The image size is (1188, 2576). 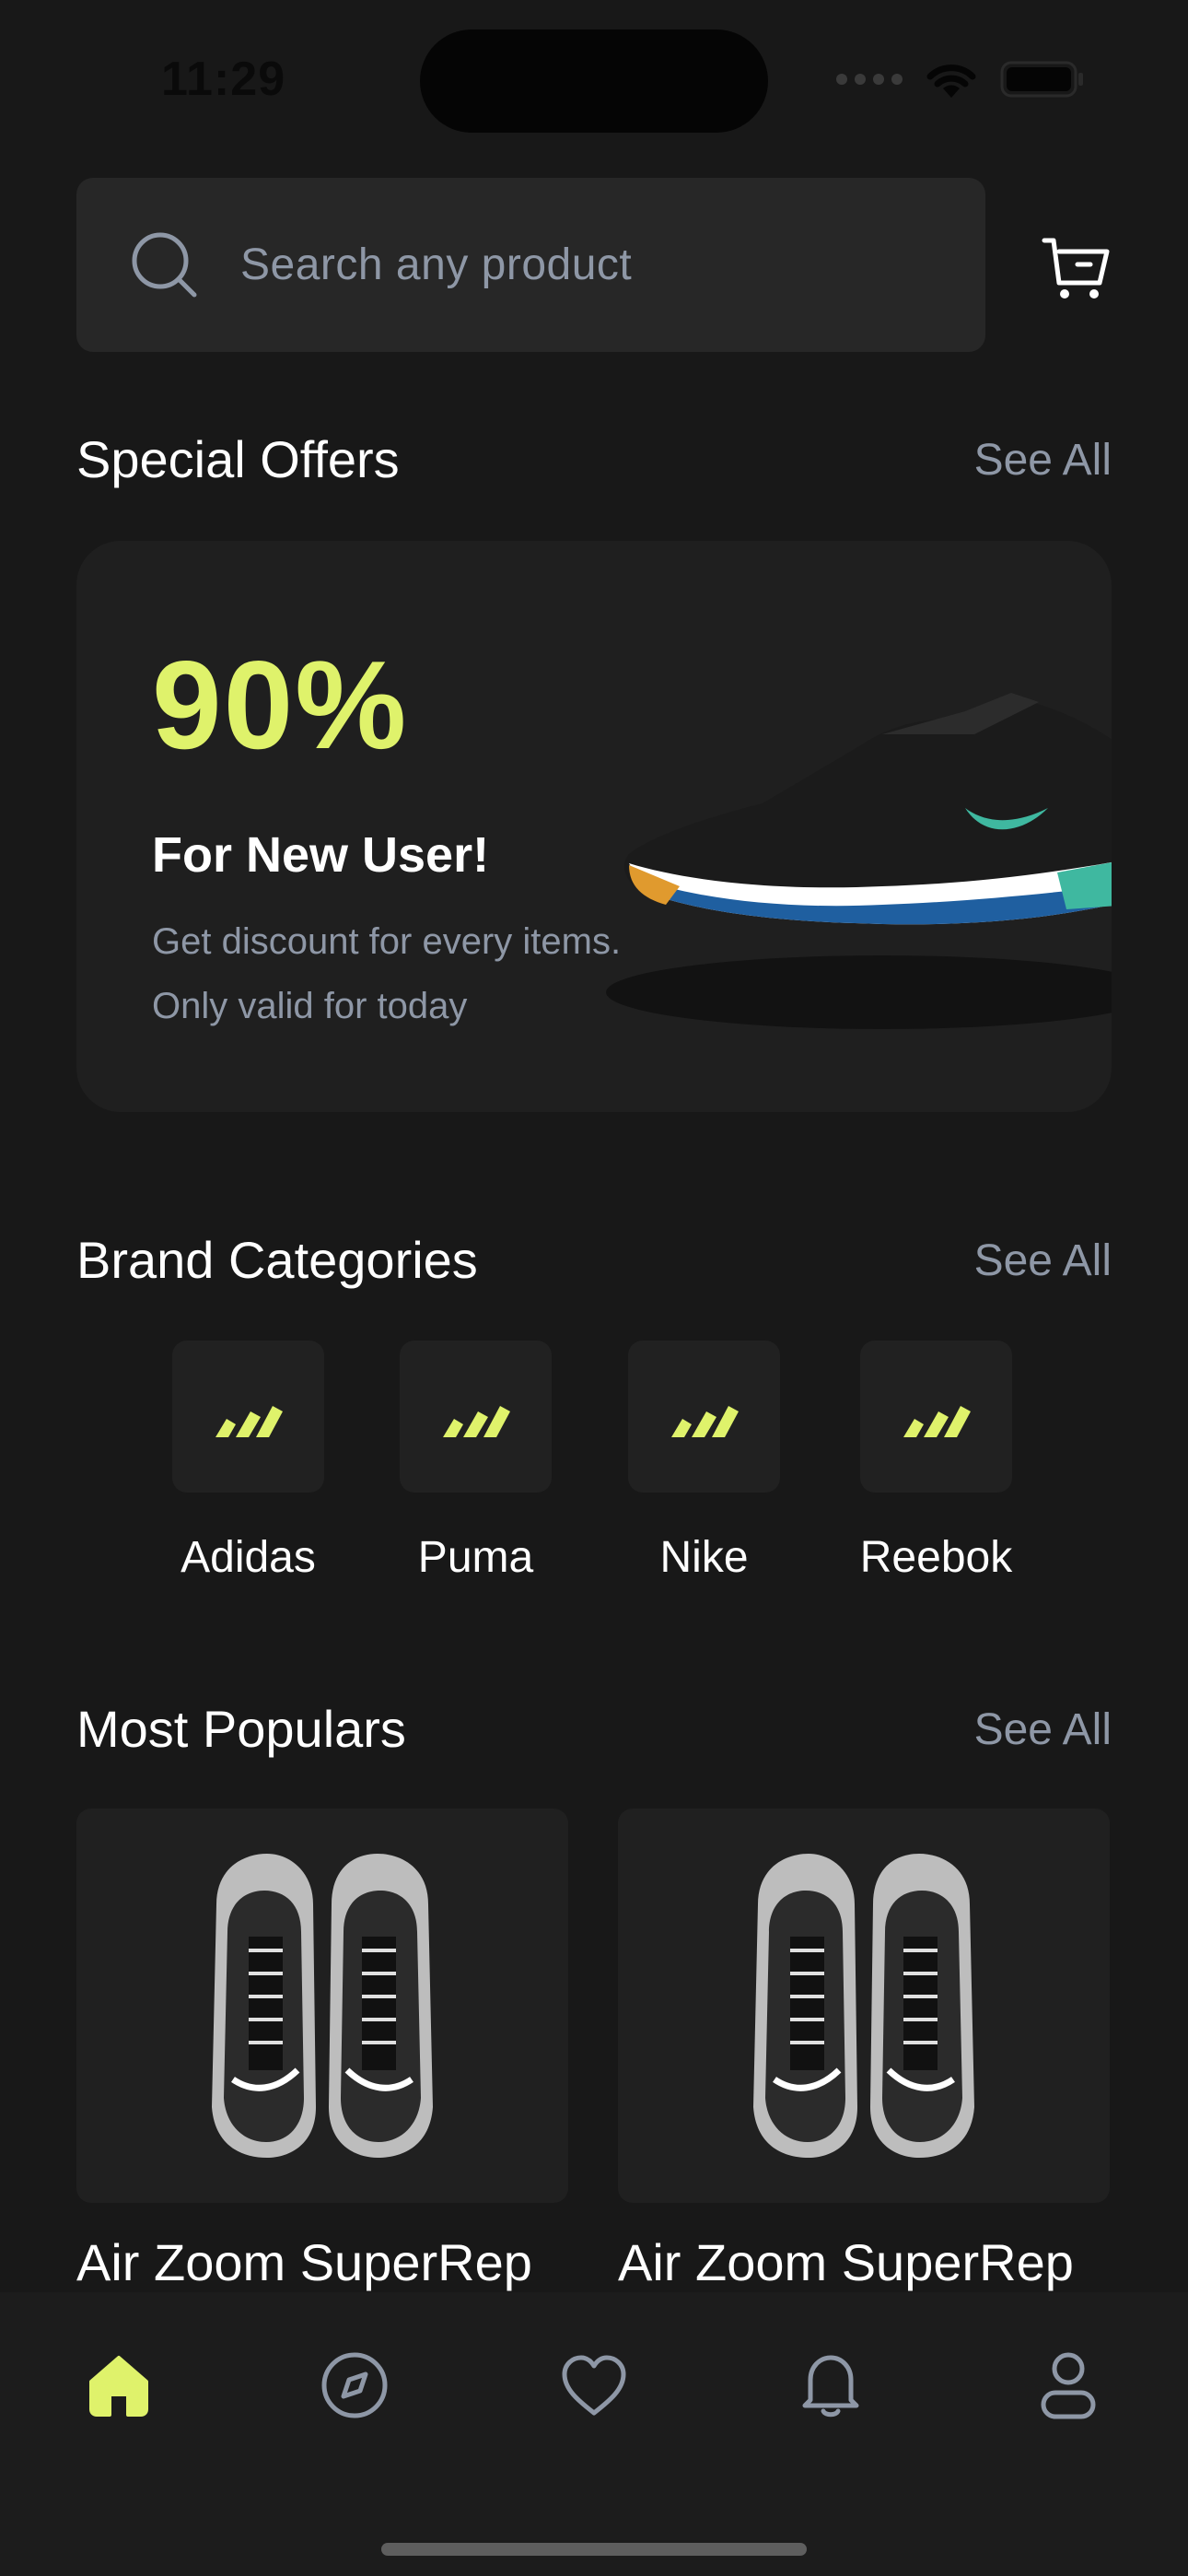 I want to click on nav-favorites, so click(x=594, y=2385).